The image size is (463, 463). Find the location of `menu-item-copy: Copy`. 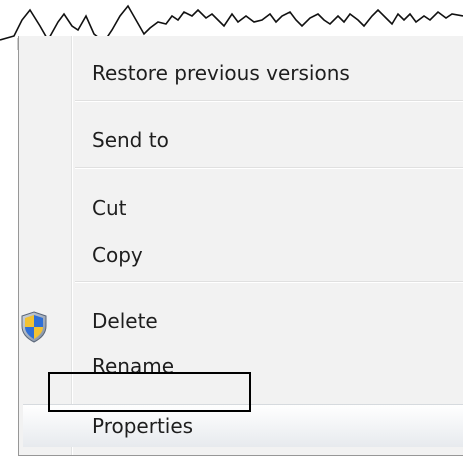

menu-item-copy: Copy is located at coordinates (241, 255).